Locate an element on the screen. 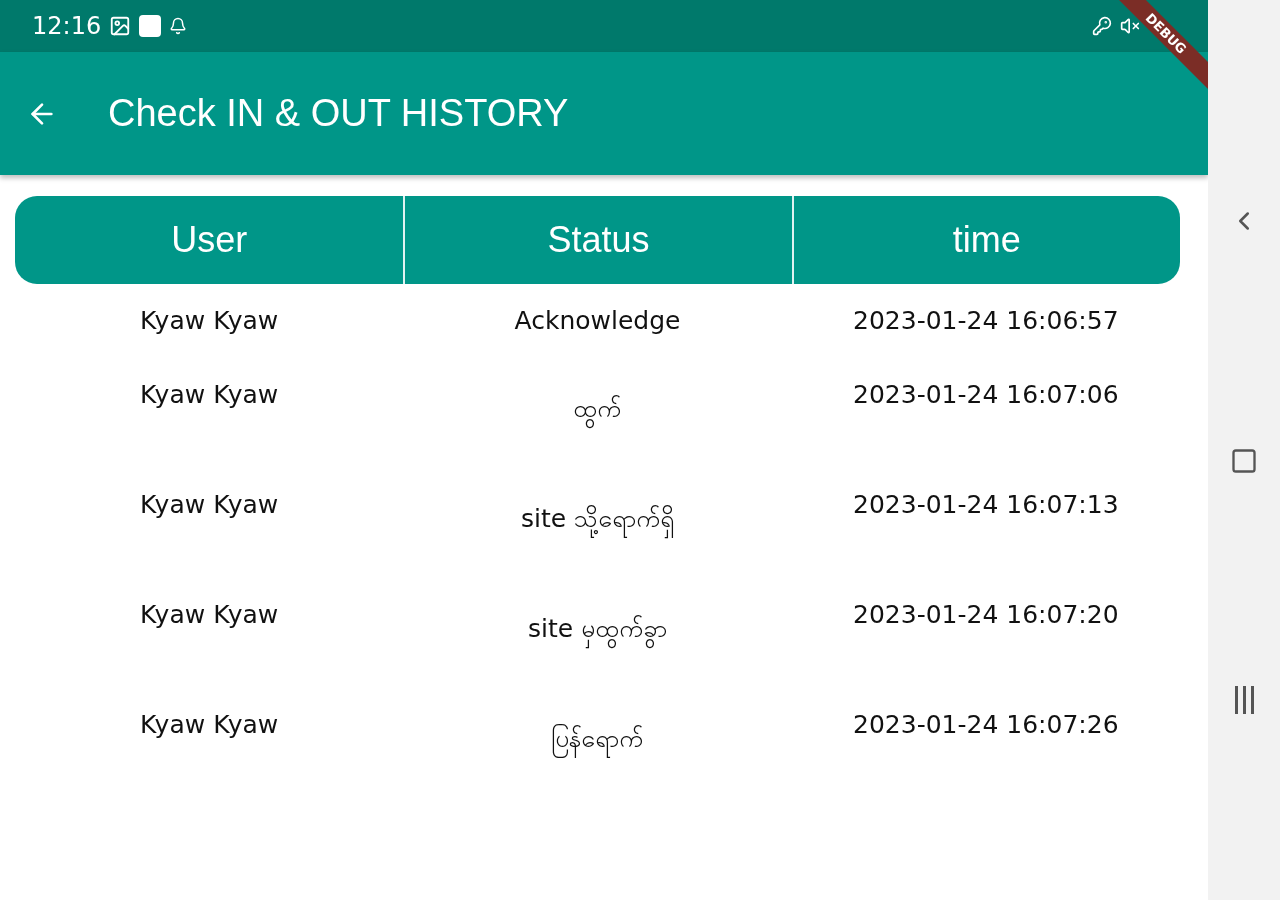 This screenshot has height=900, width=1280. time-cell: 2023-01-24 16:07:13 is located at coordinates (986, 504).